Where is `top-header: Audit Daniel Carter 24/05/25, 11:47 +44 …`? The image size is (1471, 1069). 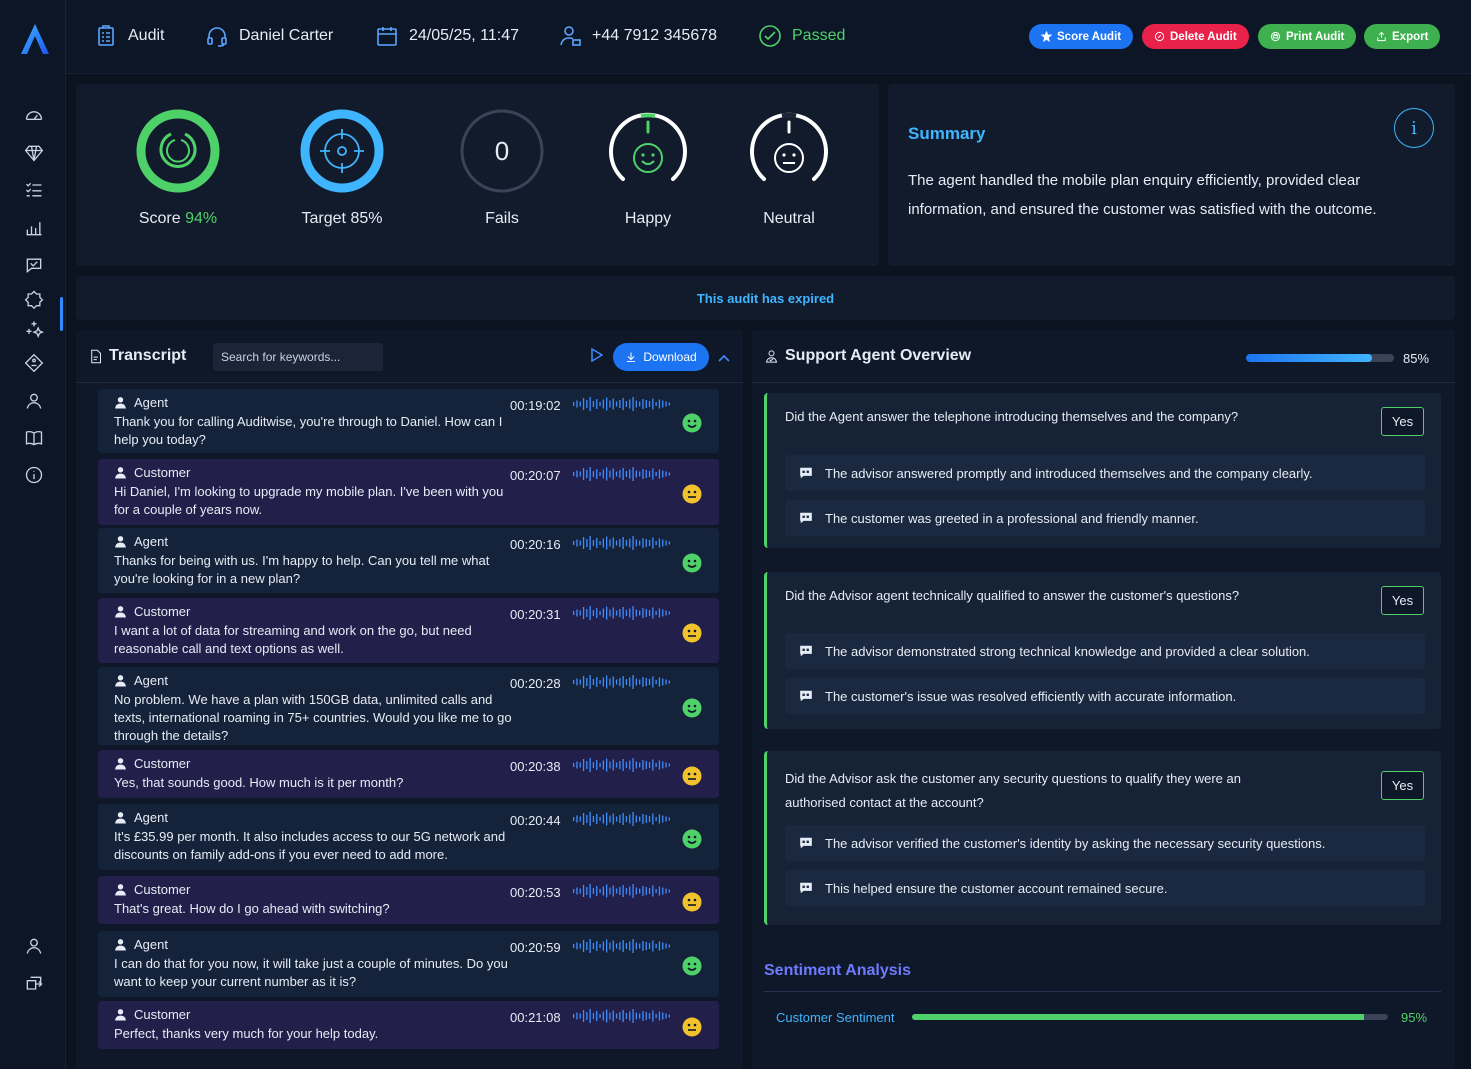 top-header: Audit Daniel Carter 24/05/25, 11:47 +44 … is located at coordinates (768, 37).